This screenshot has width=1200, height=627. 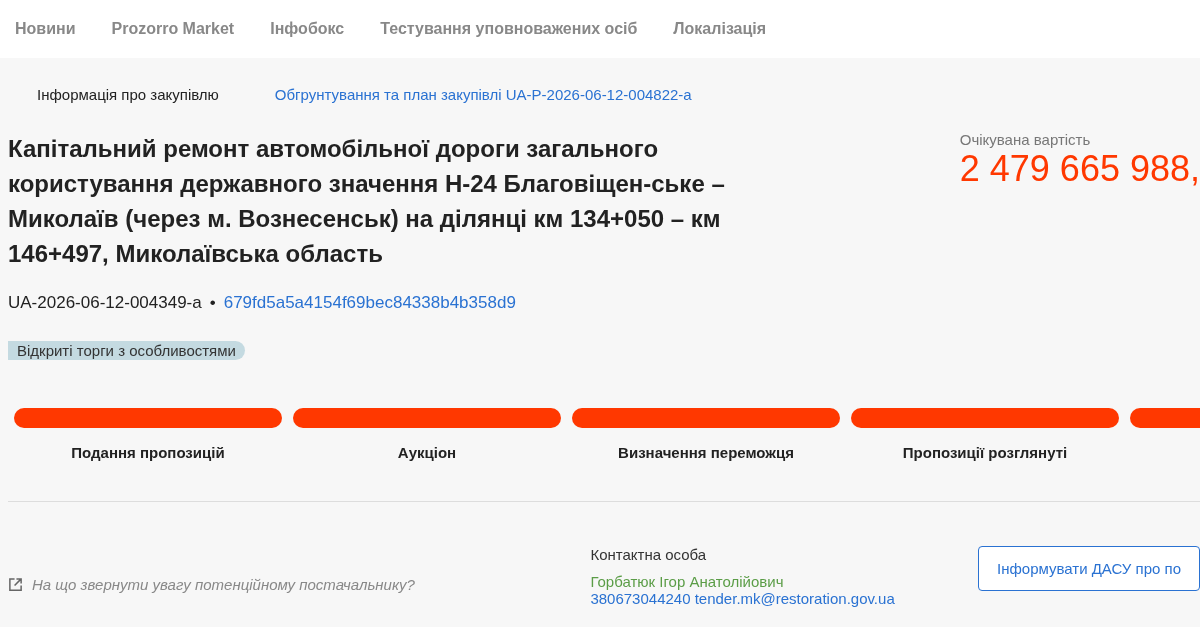 I want to click on nav-link: Локалізація, so click(x=720, y=29).